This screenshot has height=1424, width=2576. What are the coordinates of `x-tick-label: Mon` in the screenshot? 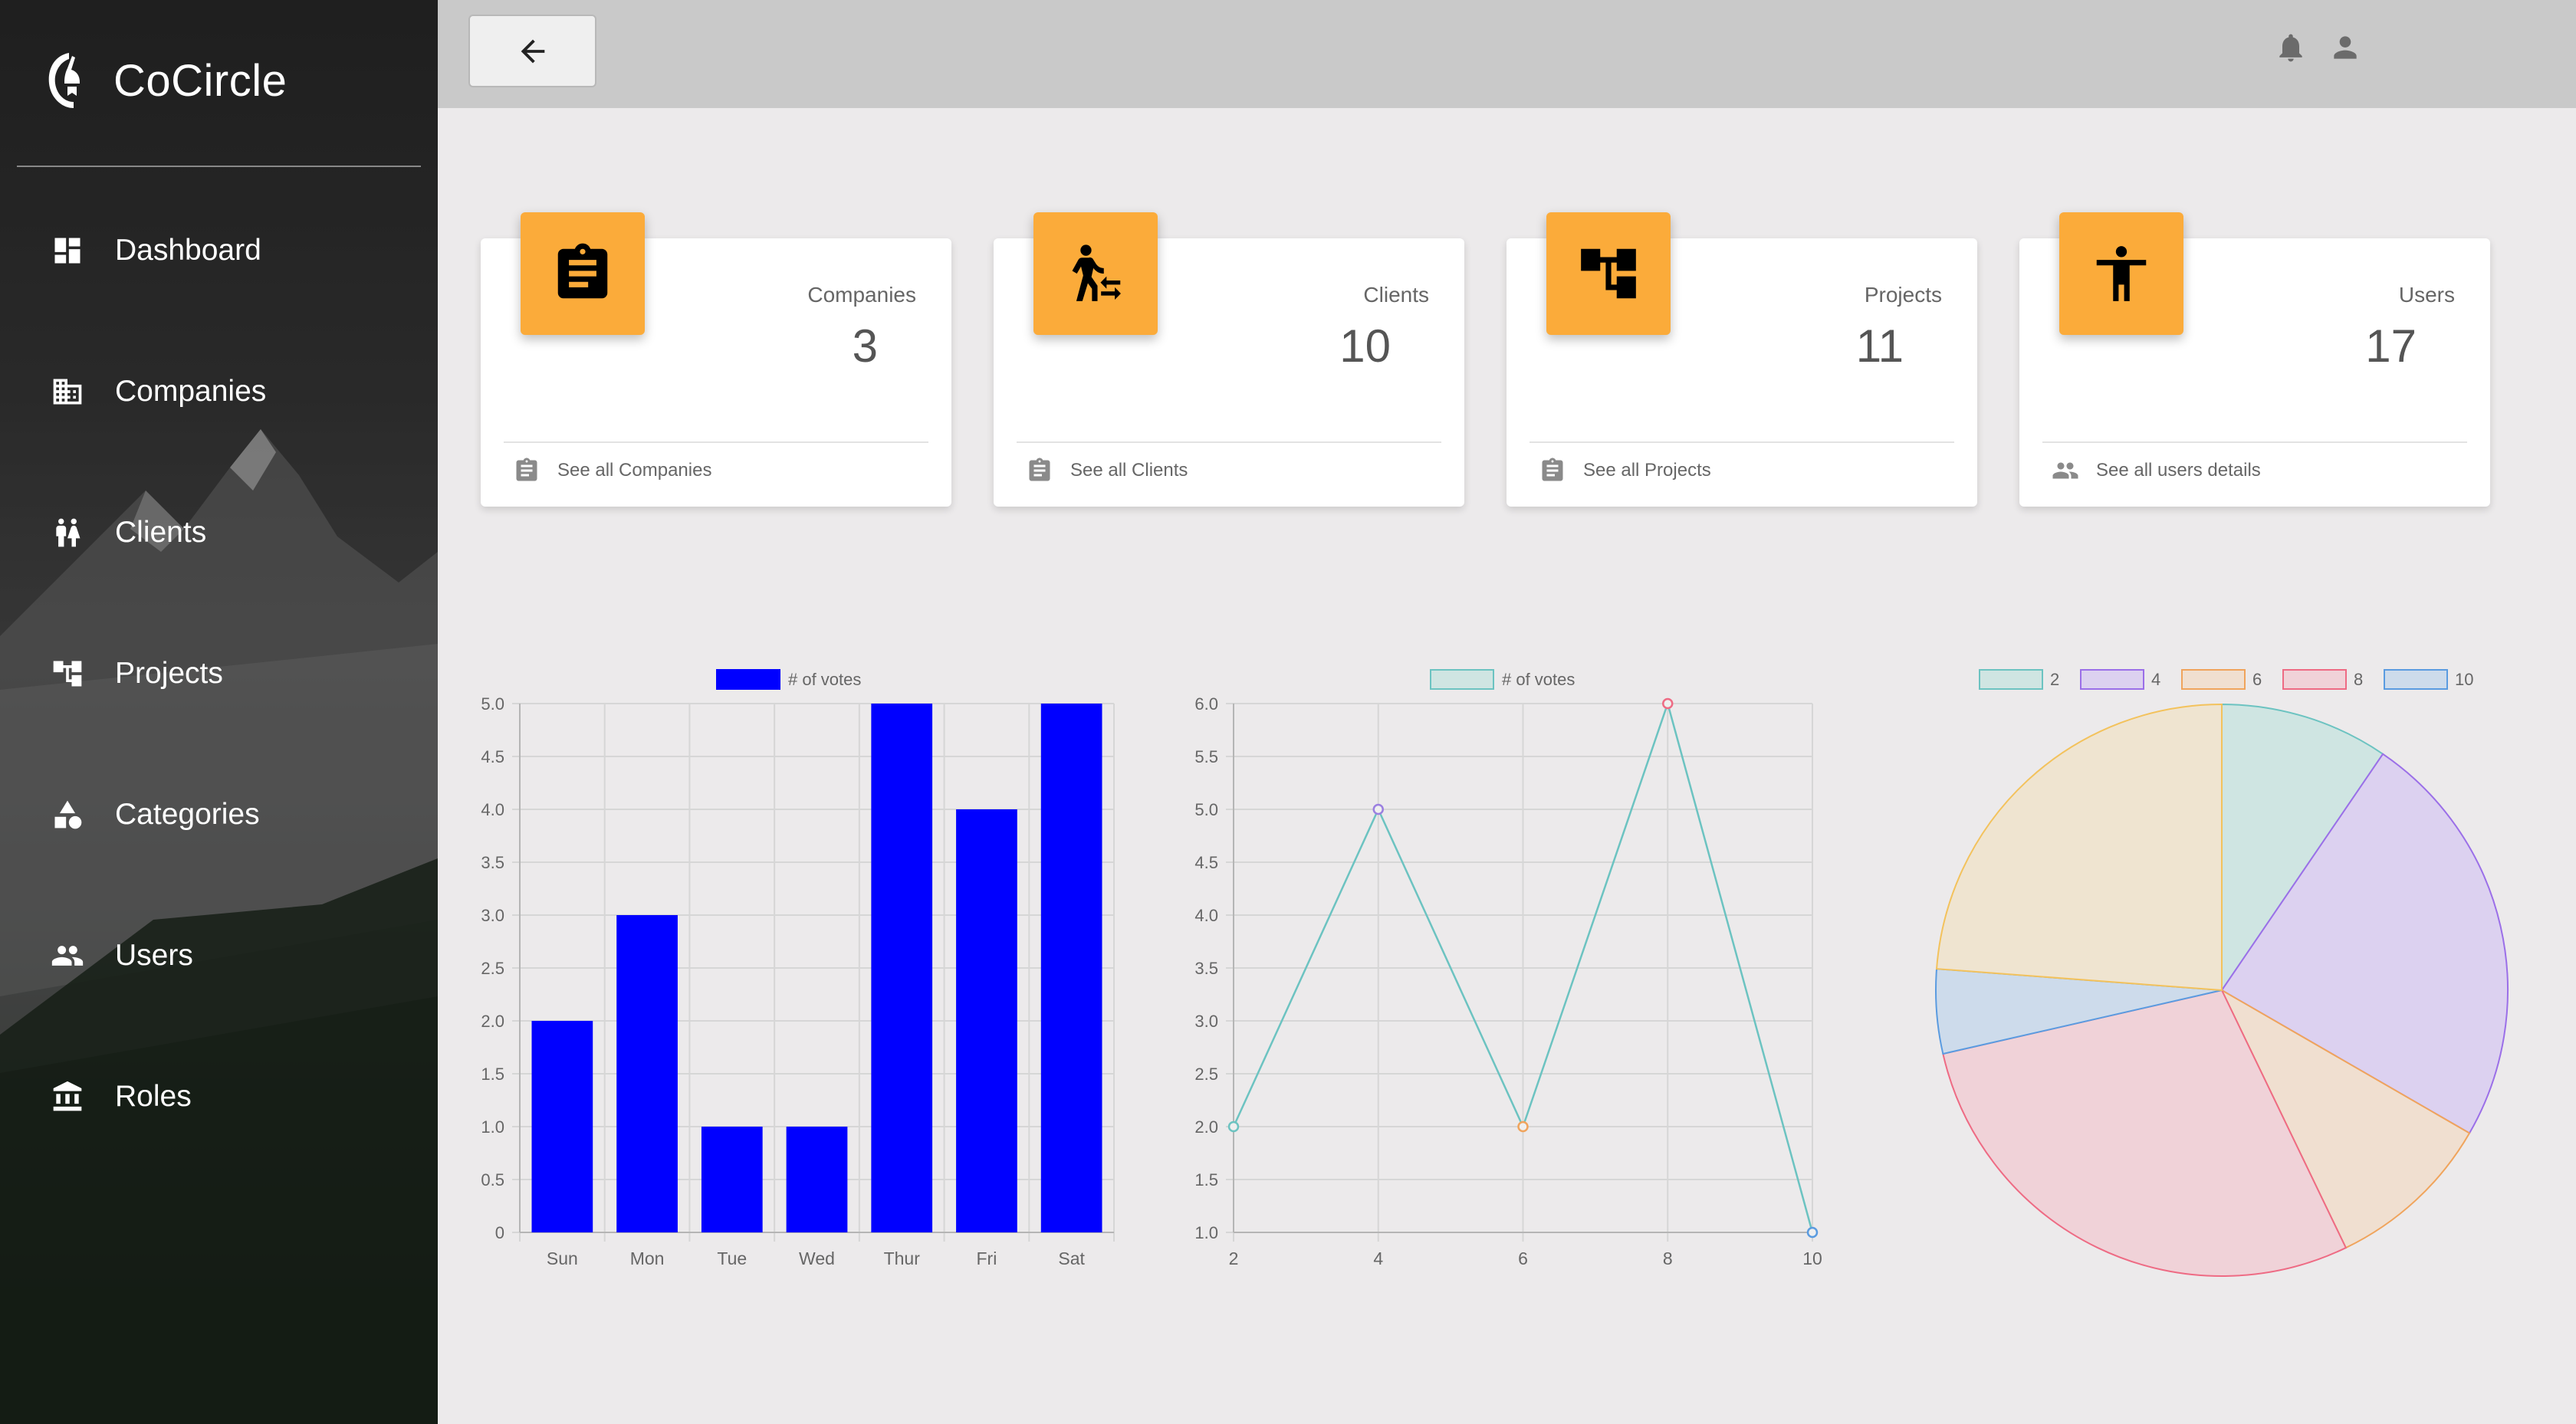 It's located at (648, 1258).